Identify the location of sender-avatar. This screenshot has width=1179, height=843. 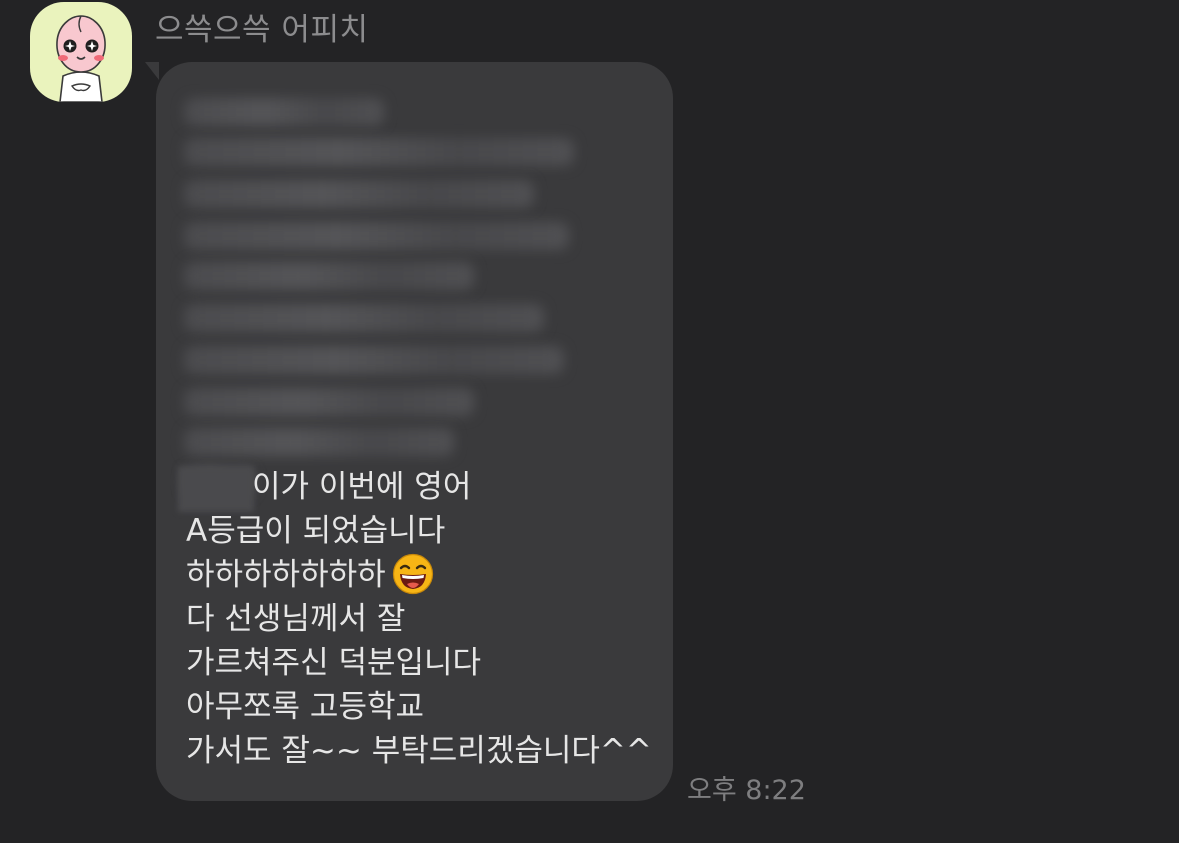
(81, 52).